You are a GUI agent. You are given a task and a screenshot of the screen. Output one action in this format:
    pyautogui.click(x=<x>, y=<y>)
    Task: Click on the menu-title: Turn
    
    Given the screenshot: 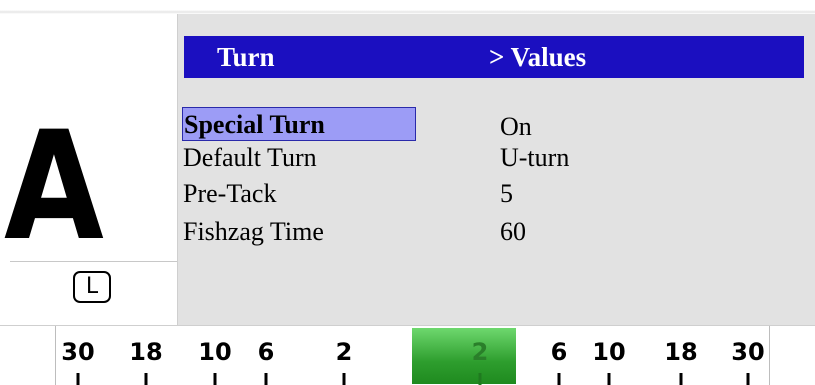 What is the action you would take?
    pyautogui.click(x=246, y=57)
    